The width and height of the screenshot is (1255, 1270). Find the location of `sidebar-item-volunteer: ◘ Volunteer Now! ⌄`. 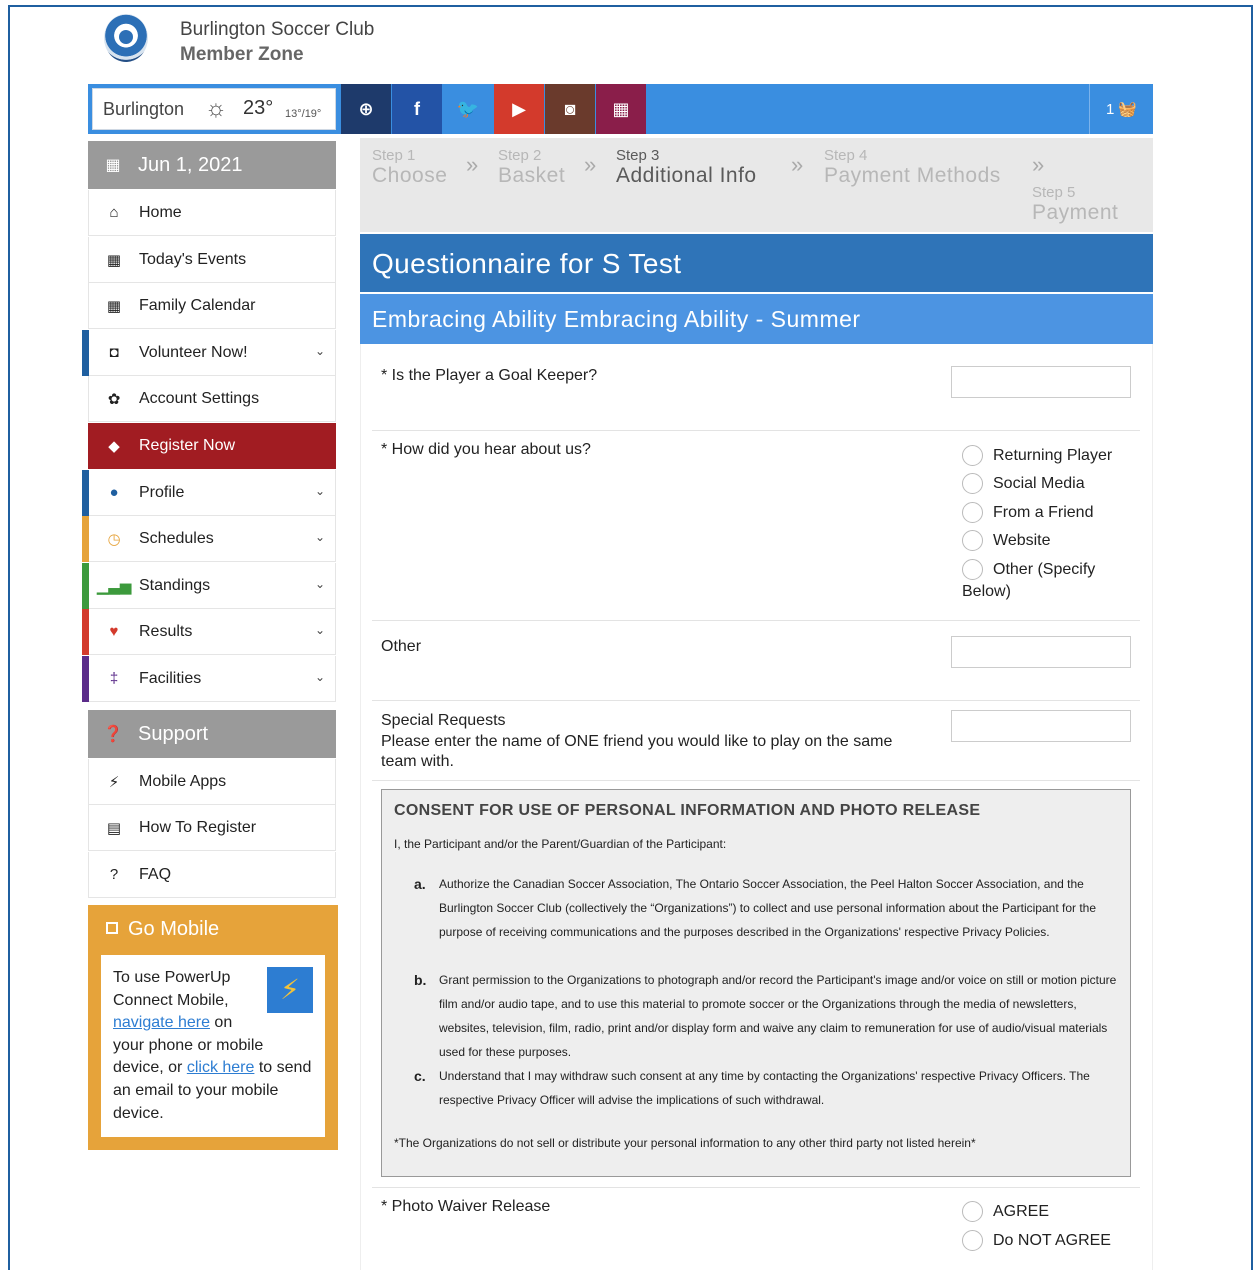

sidebar-item-volunteer: ◘ Volunteer Now! ⌄ is located at coordinates (209, 353).